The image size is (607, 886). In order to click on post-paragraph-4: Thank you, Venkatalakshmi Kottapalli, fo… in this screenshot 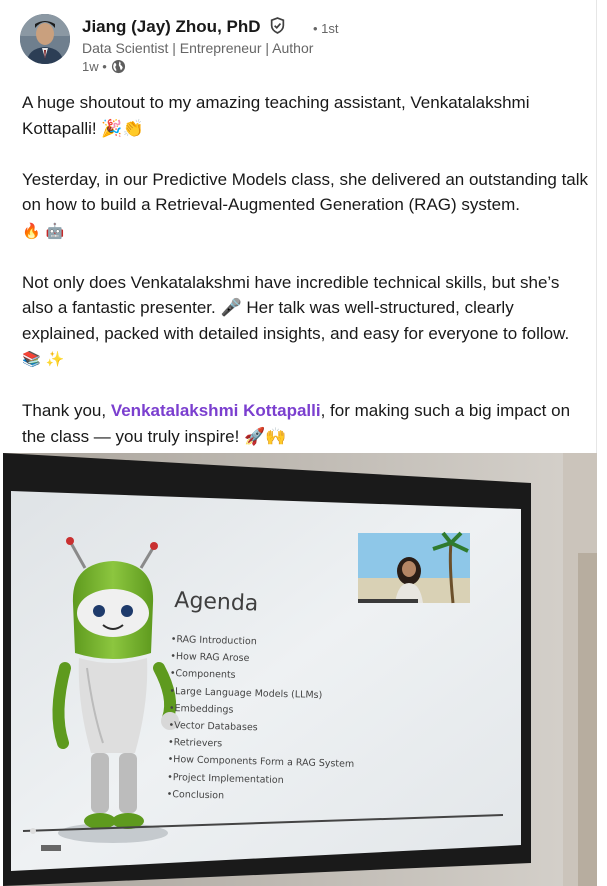, I will do `click(307, 423)`.